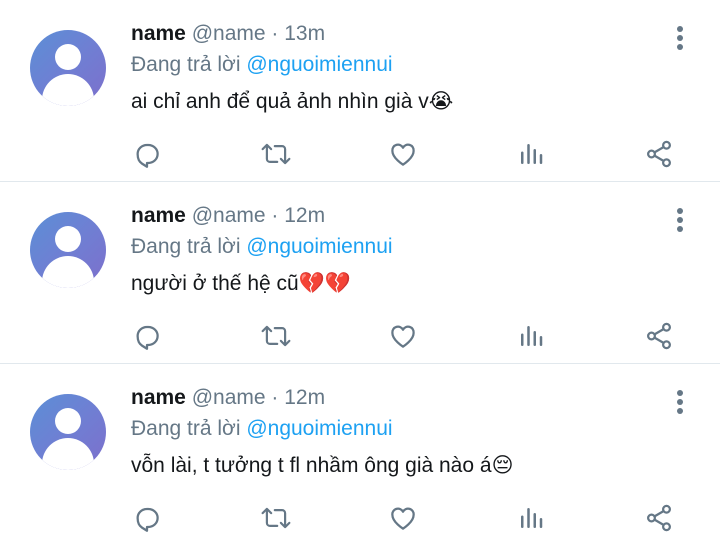 This screenshot has width=720, height=548. What do you see at coordinates (324, 283) in the screenshot?
I see `tweet-emoji: 💔💔` at bounding box center [324, 283].